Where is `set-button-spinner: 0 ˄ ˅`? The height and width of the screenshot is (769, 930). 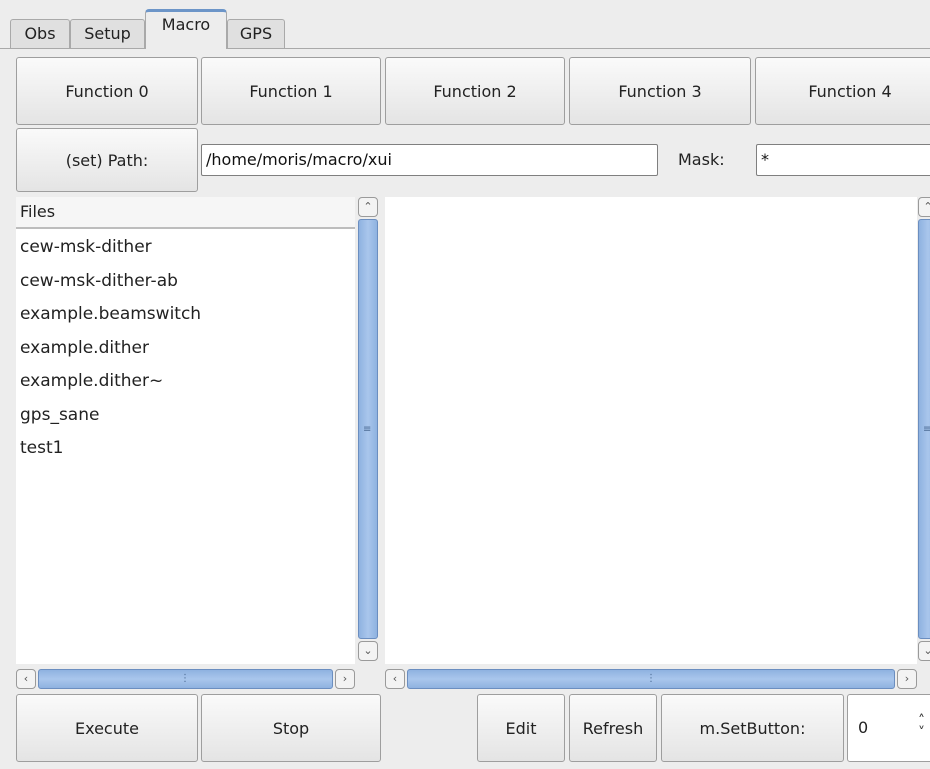
set-button-spinner: 0 ˄ ˅ is located at coordinates (888, 728).